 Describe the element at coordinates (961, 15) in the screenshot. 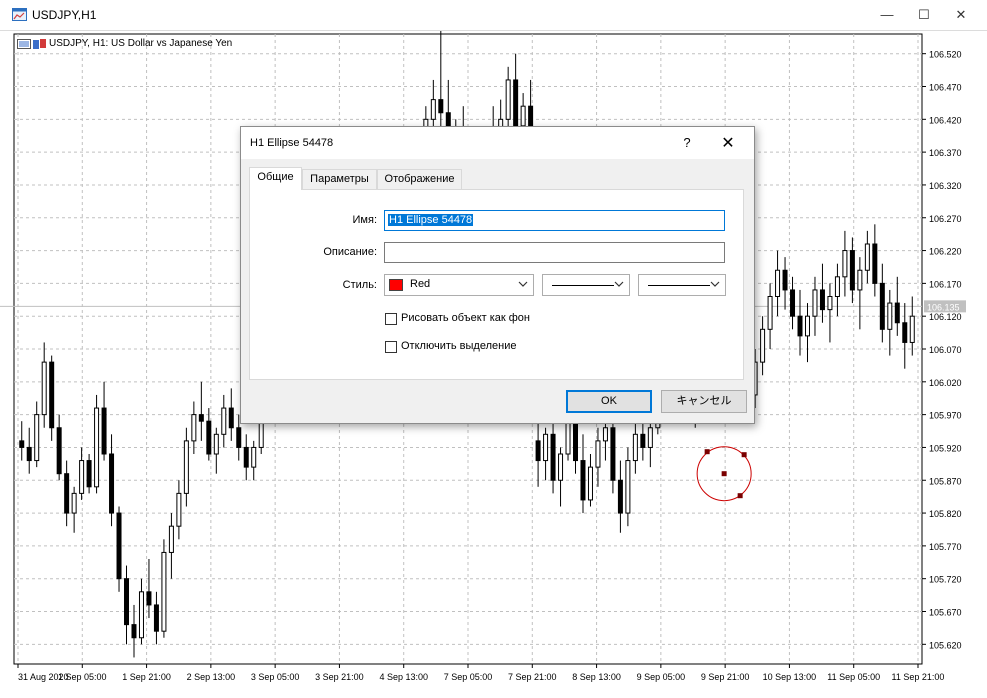

I see `close-window-button: ✕` at that location.